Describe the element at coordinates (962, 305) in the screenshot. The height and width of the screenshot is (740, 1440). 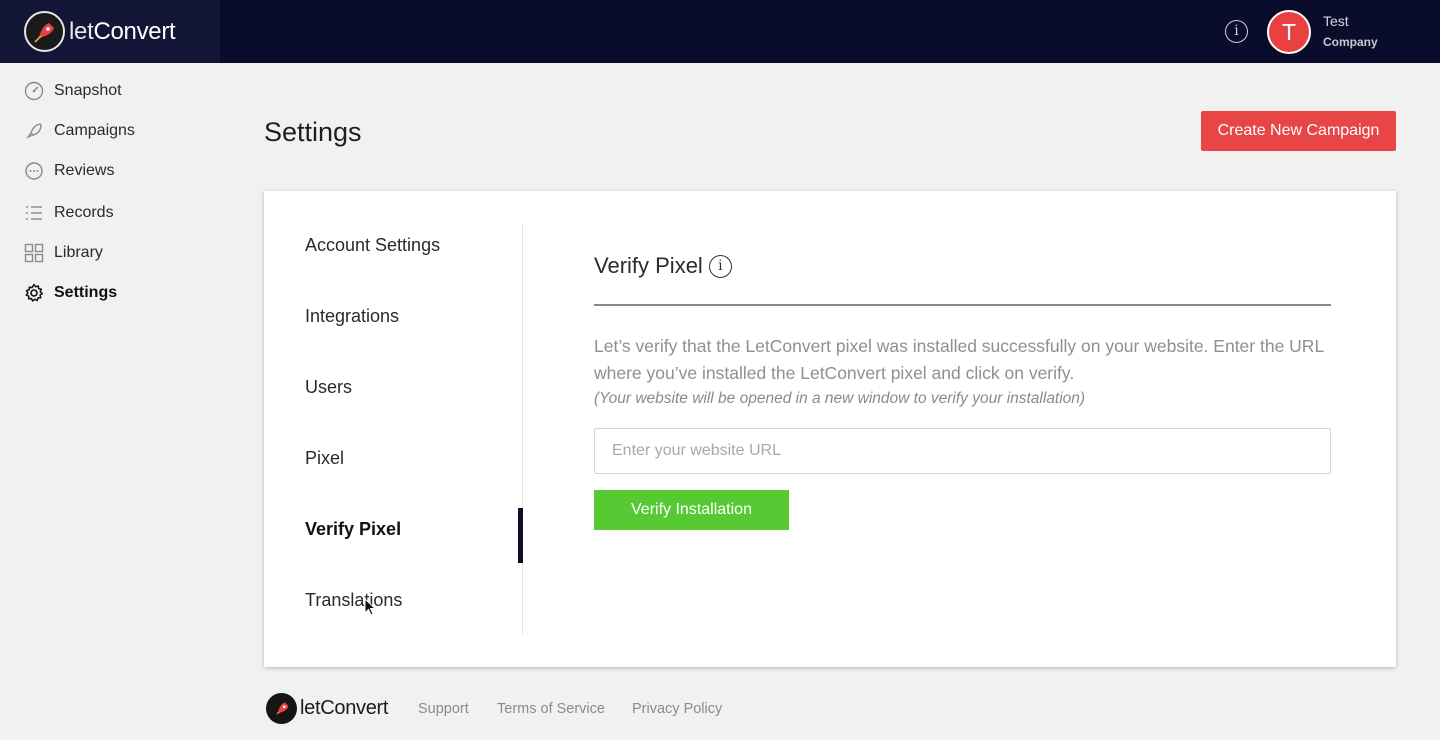
I see `section-divider` at that location.